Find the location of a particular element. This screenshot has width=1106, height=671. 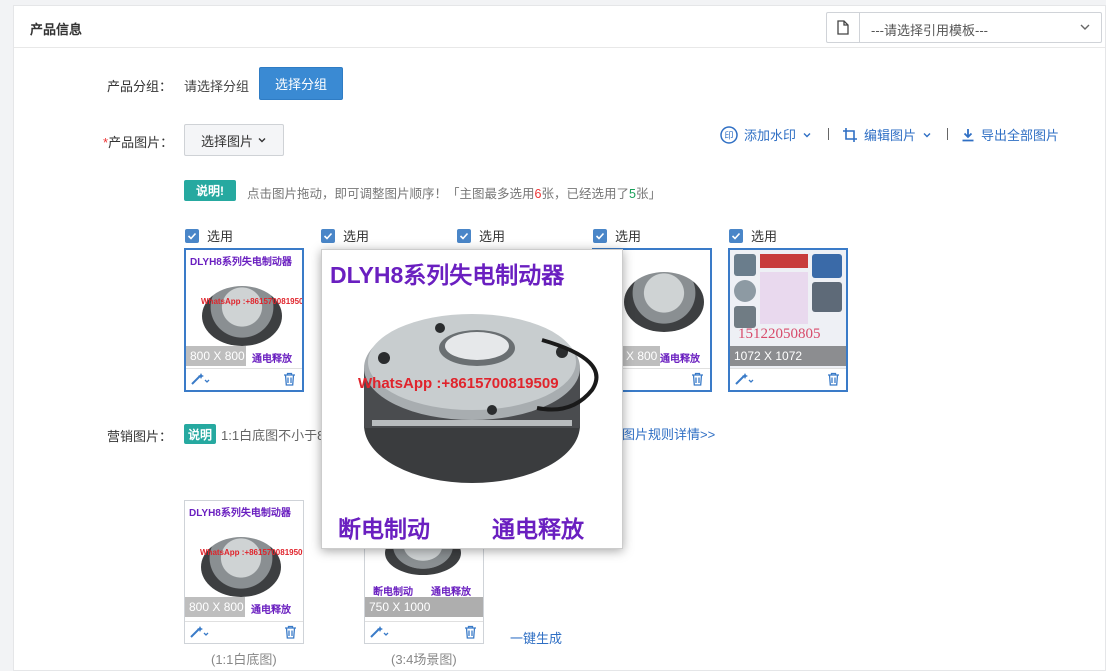

template-select-value: ---请选择引用模板--- is located at coordinates (929, 30).